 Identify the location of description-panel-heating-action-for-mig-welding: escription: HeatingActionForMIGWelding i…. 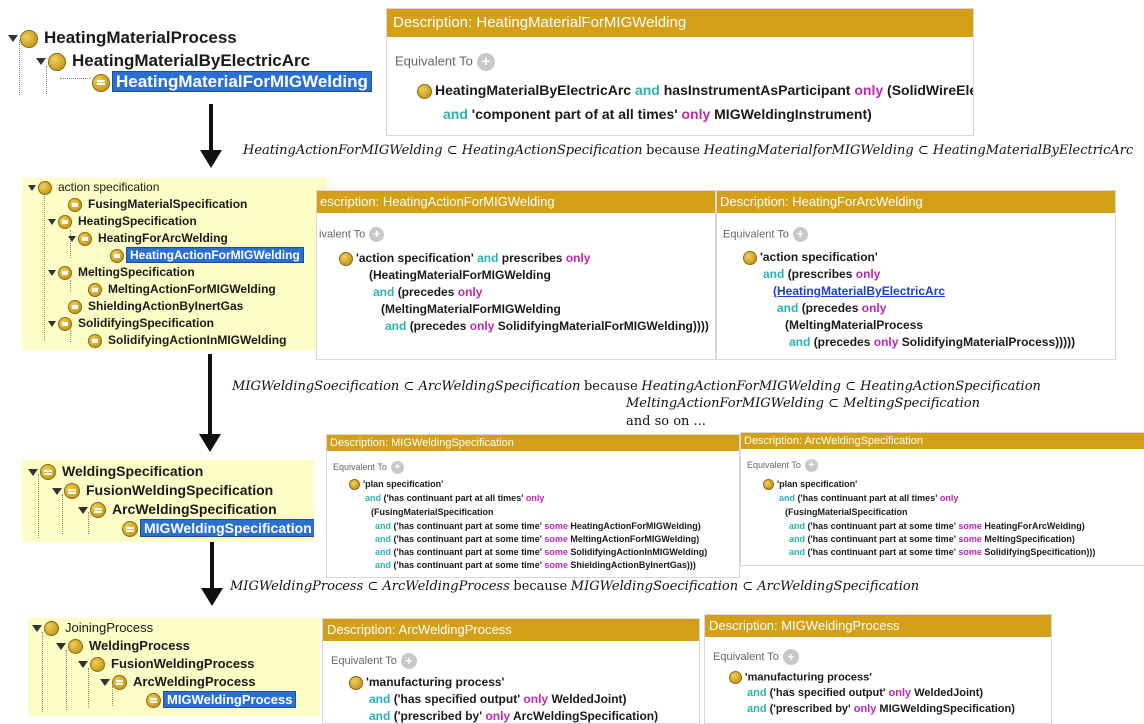
(516, 275).